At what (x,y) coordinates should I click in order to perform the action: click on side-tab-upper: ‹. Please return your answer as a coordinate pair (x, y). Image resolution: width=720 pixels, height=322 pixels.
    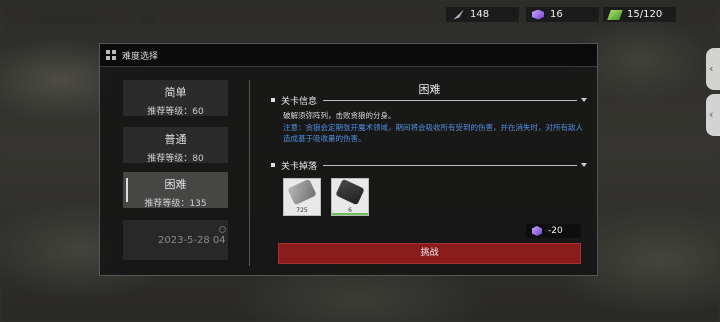
    Looking at the image, I should click on (713, 69).